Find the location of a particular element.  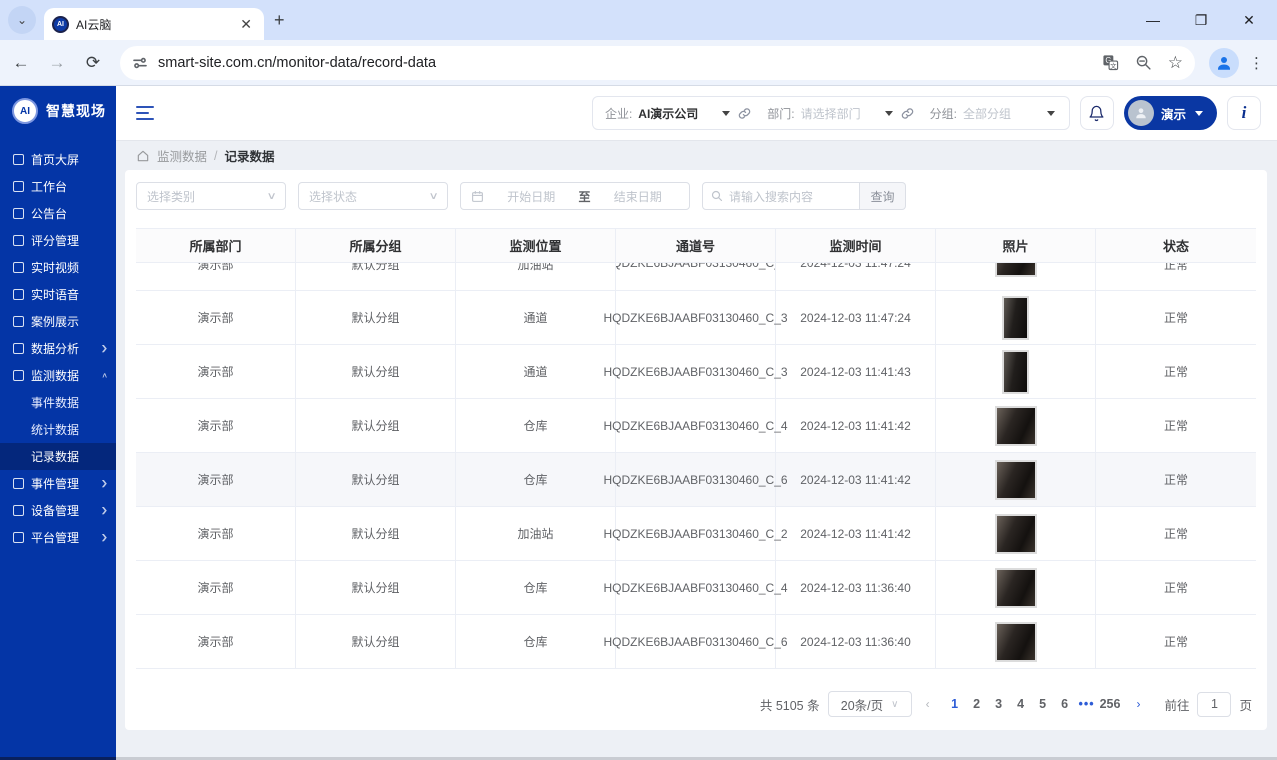

page-number-1: 1 is located at coordinates (955, 704).